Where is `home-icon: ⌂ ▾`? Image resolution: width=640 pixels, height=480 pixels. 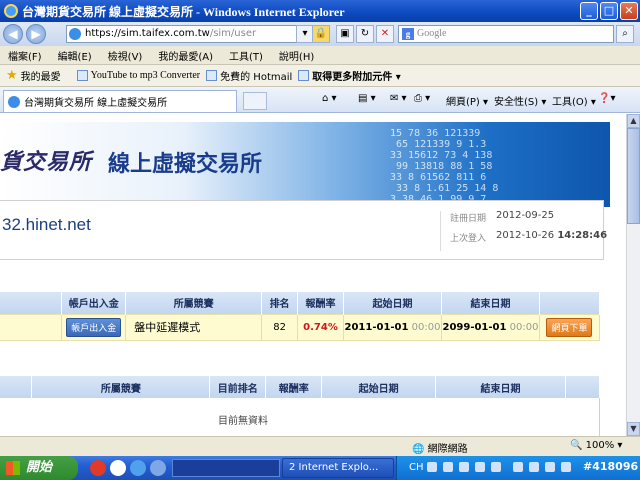
home-icon: ⌂ ▾ is located at coordinates (329, 98).